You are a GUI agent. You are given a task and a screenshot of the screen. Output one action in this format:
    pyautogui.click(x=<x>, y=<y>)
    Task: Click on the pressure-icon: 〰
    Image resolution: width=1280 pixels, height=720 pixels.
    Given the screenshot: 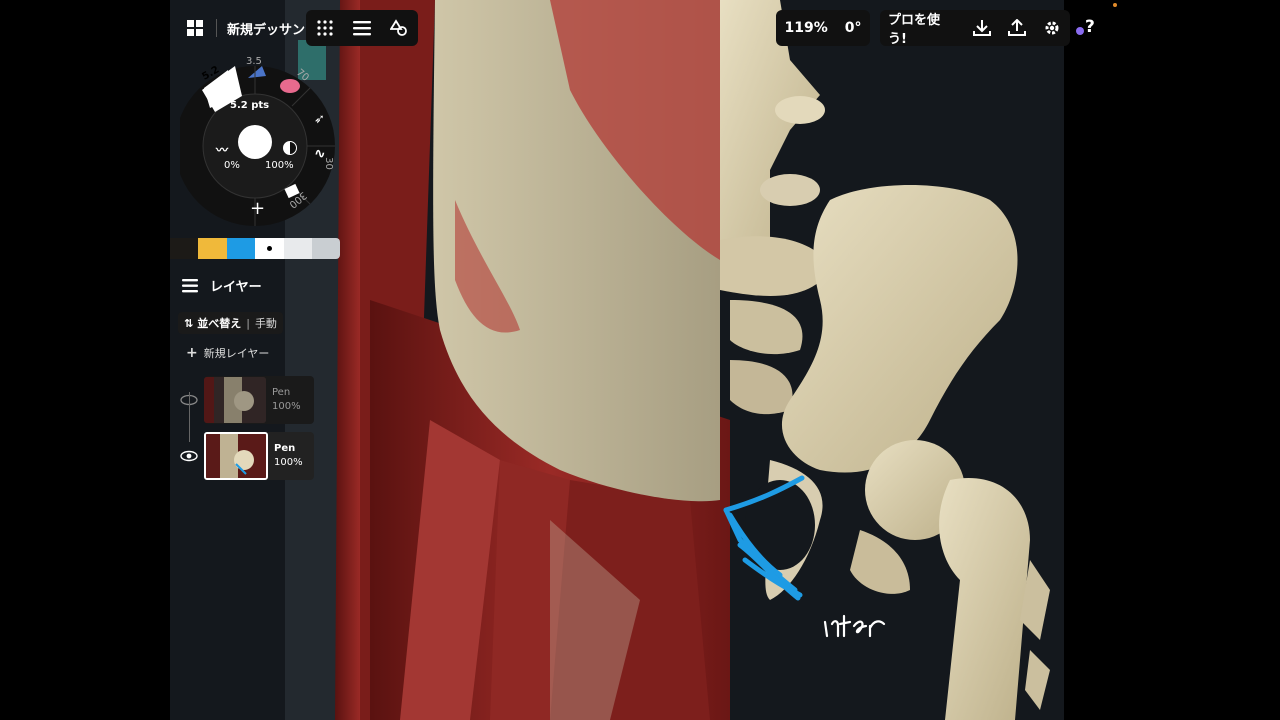 What is the action you would take?
    pyautogui.click(x=222, y=150)
    